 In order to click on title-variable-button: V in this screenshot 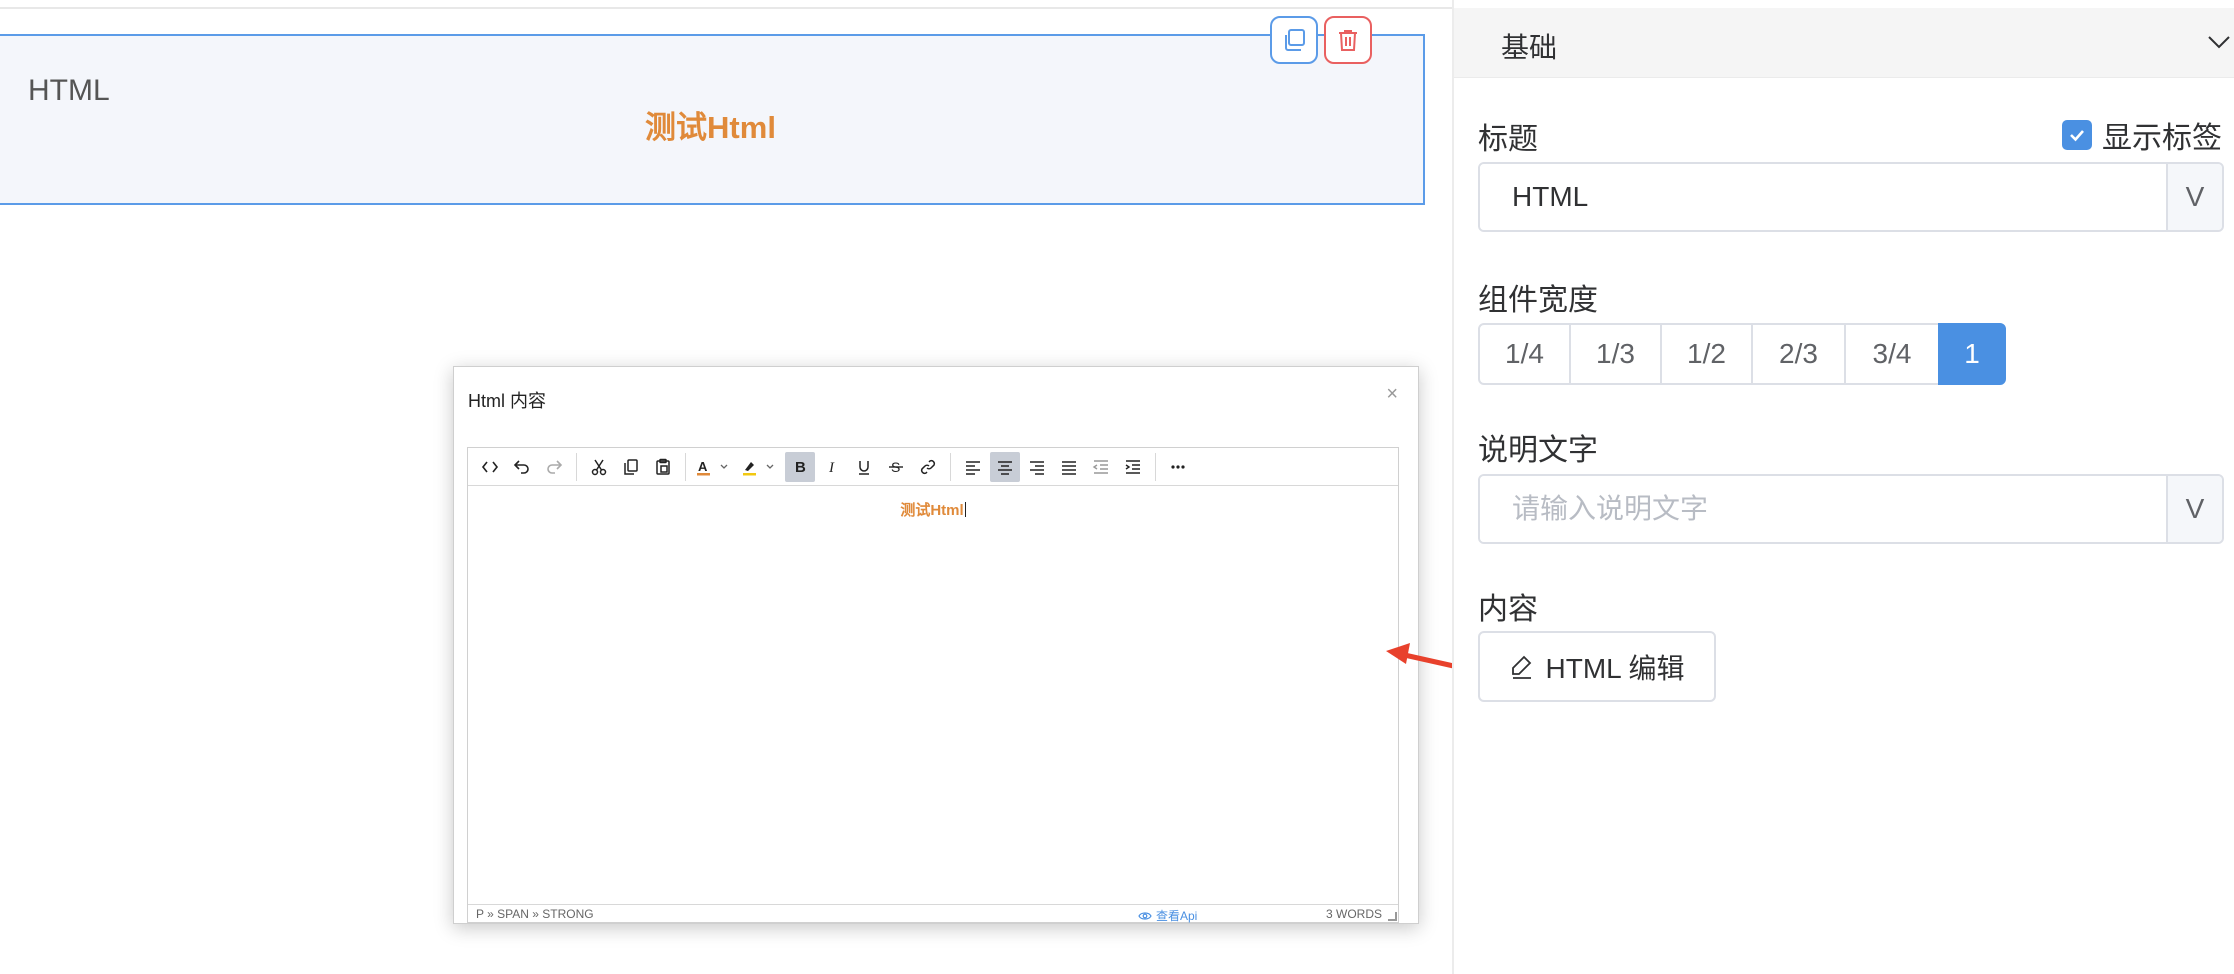, I will do `click(2194, 197)`.